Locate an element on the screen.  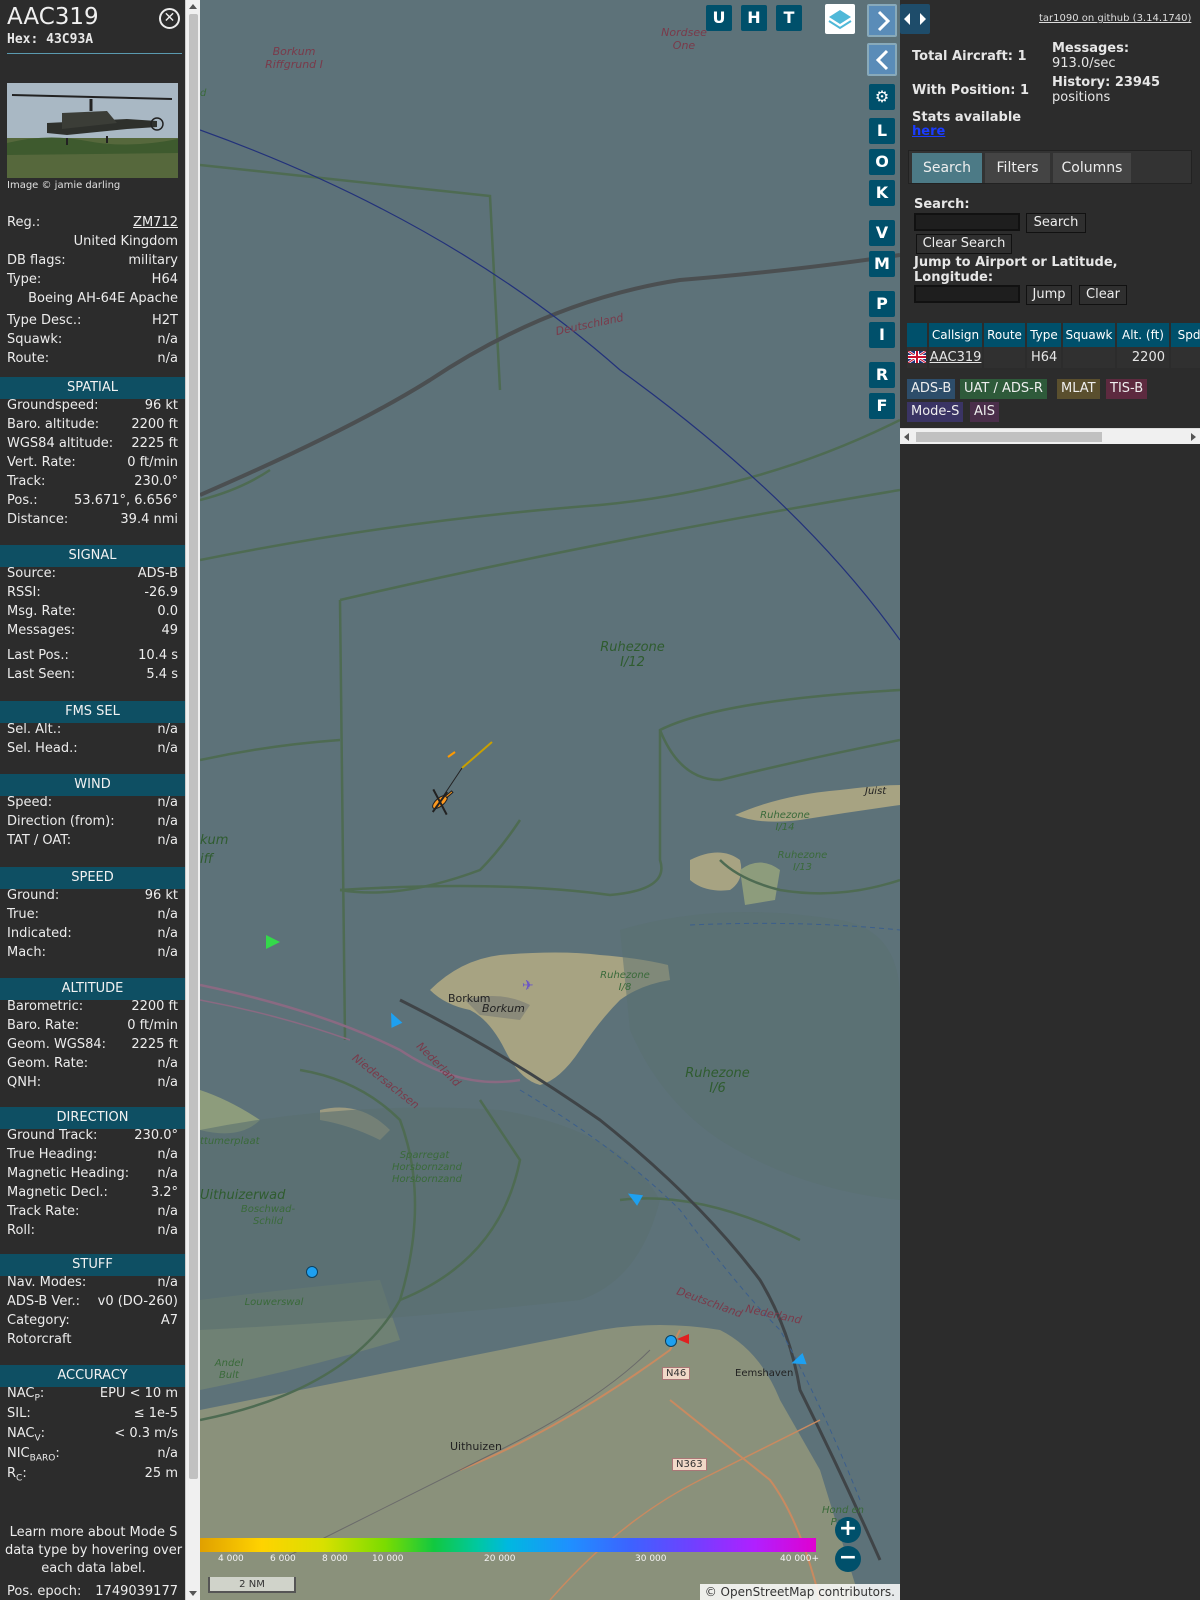
table-row: AAC319 H64 2200 is located at coordinates (1053, 359).